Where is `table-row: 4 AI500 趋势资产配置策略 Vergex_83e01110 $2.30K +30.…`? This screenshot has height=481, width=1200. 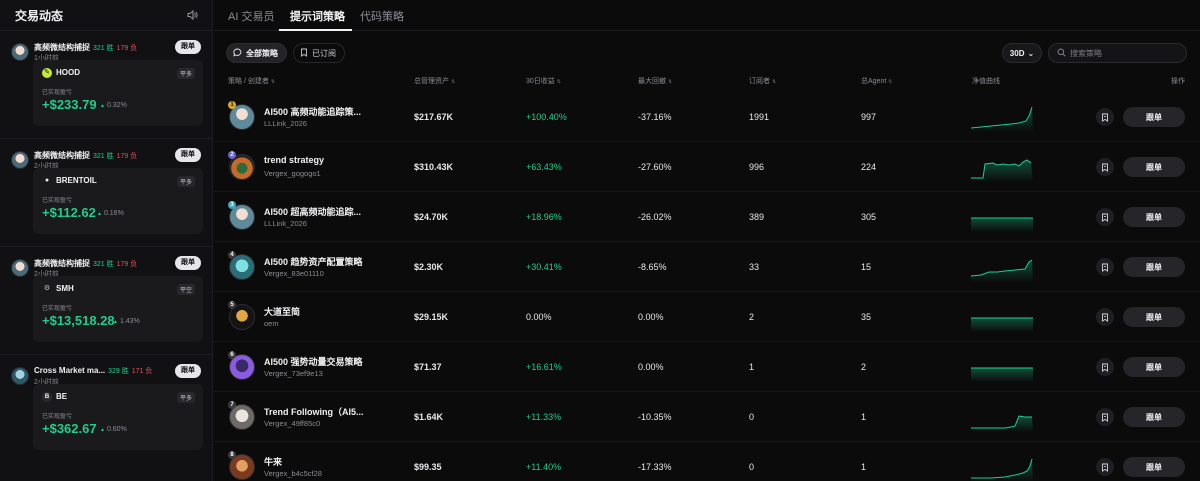 table-row: 4 AI500 趋势资产配置策略 Vergex_83e01110 $2.30K +30.… is located at coordinates (707, 267).